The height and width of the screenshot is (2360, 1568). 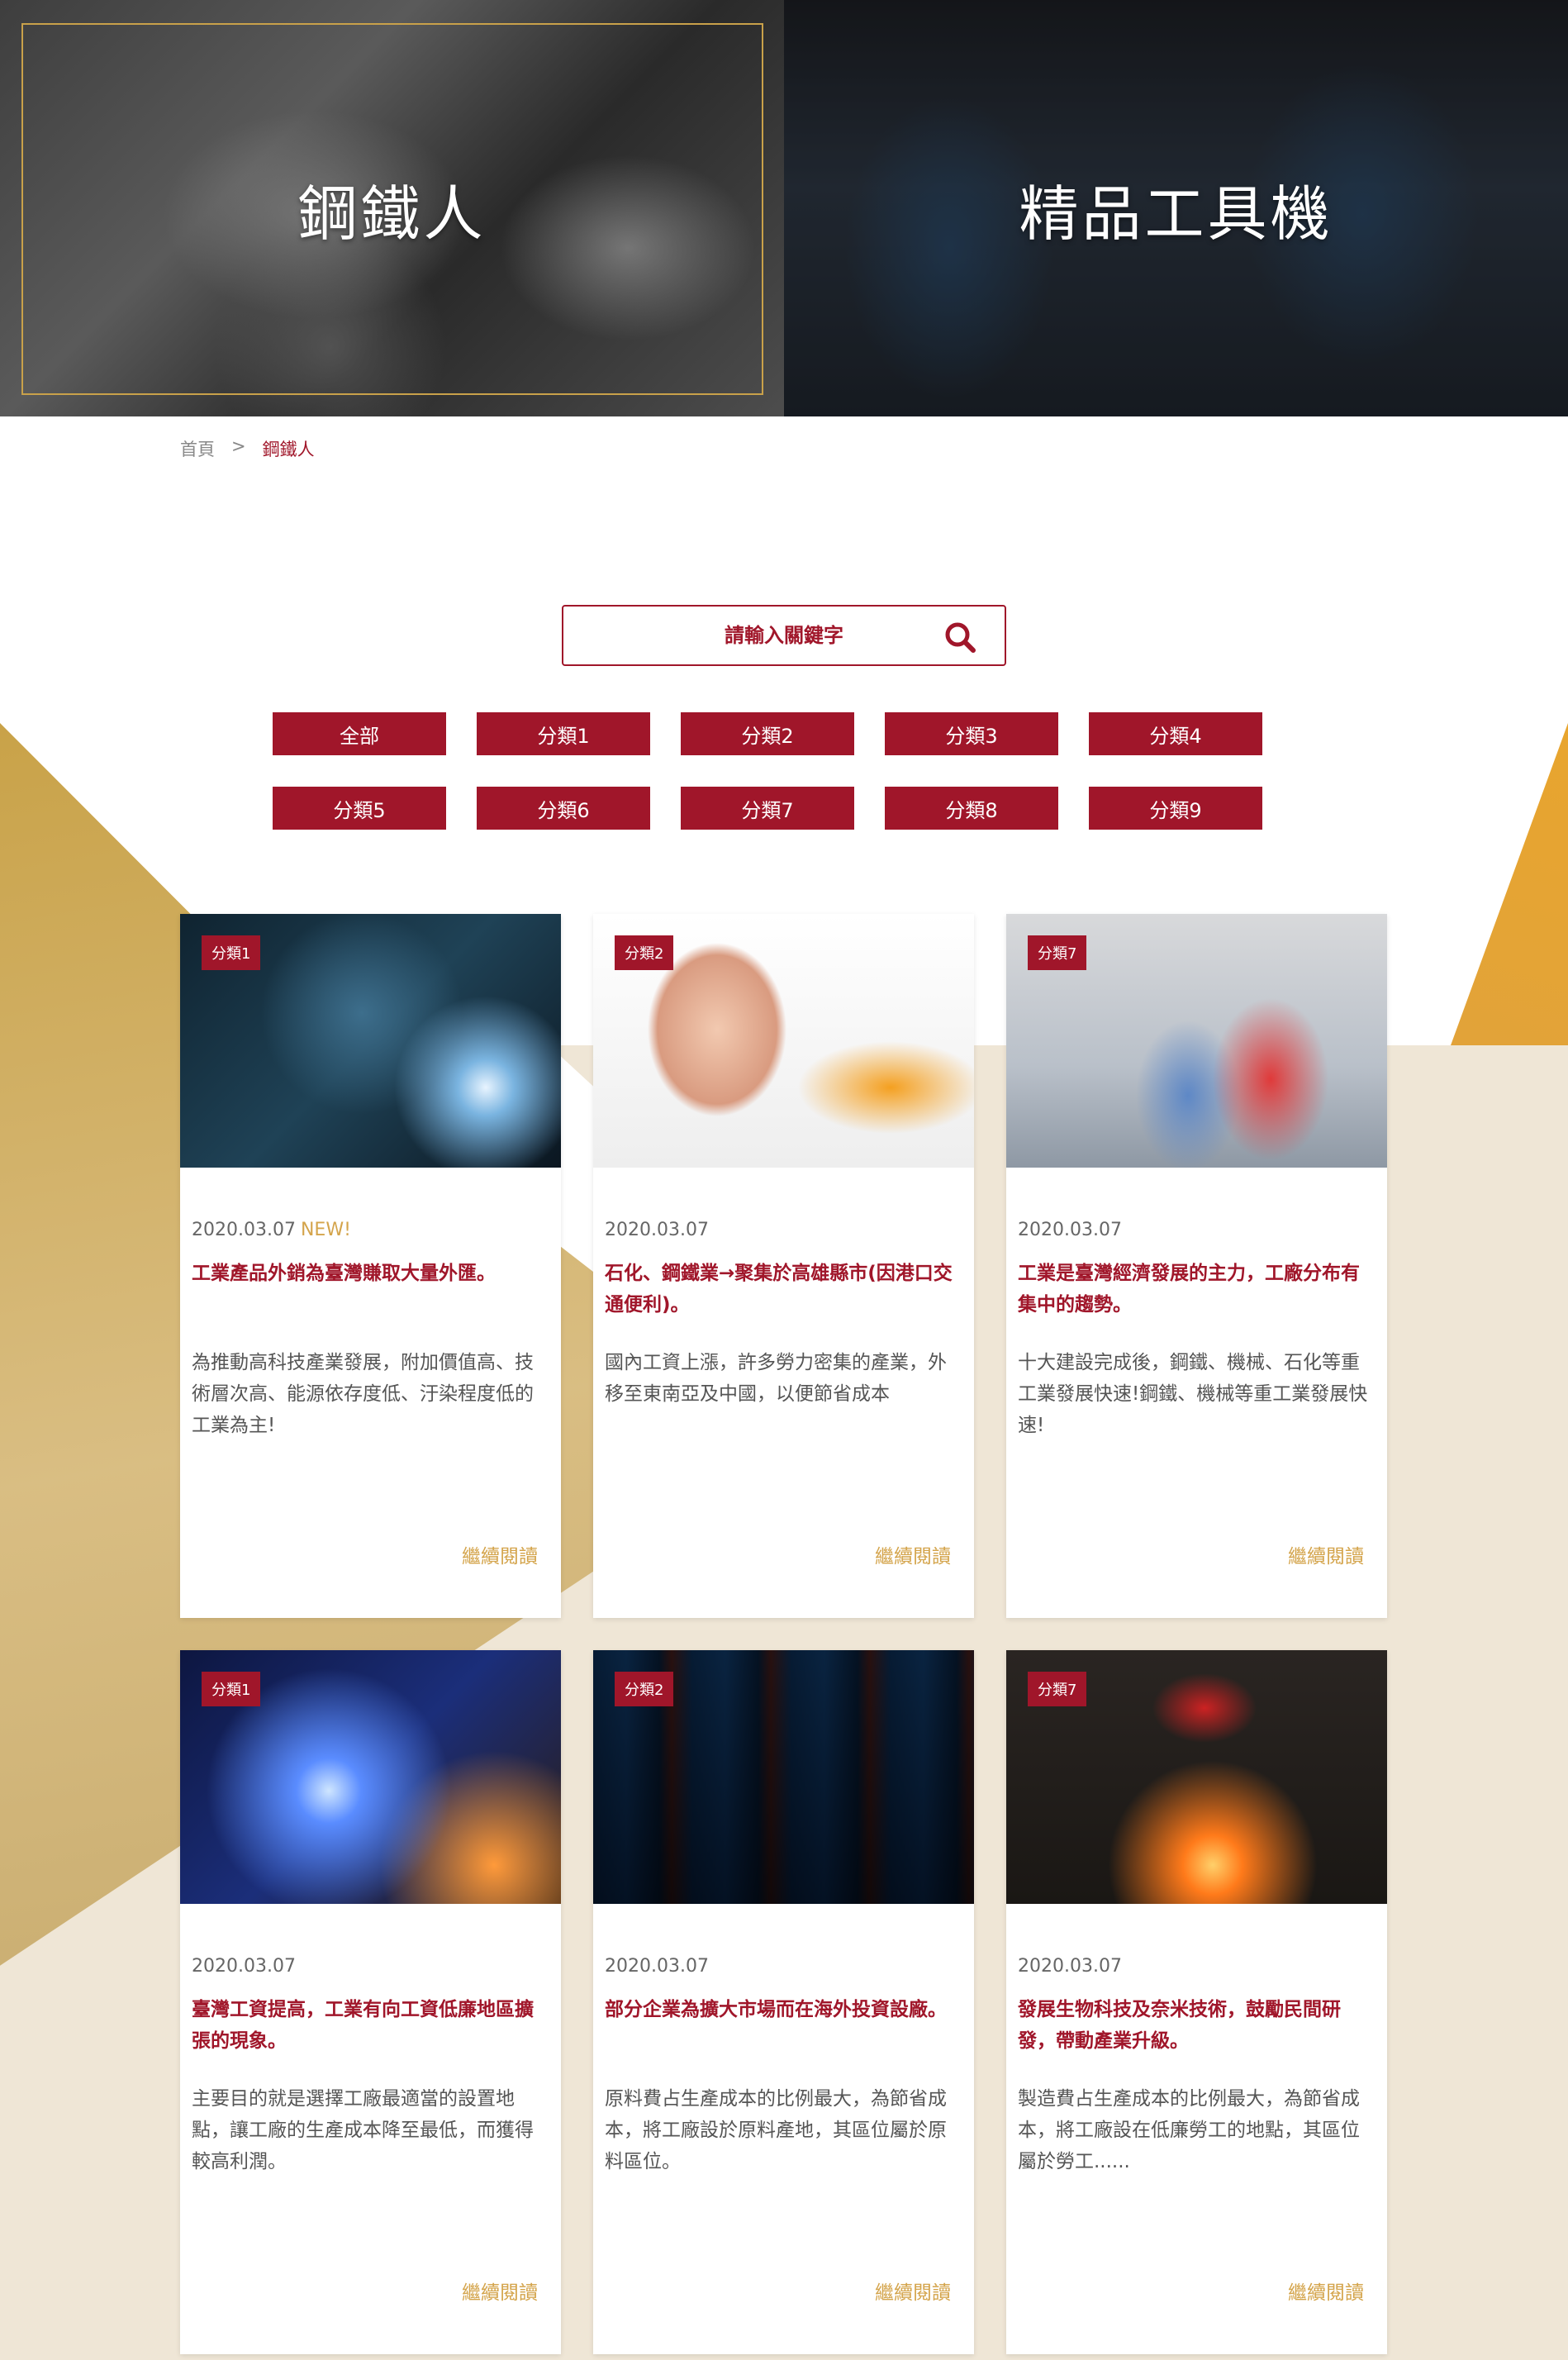 What do you see at coordinates (370, 2025) in the screenshot?
I see `article-title: 臺灣工資提高，工業有向工資低廉地區擴張的現象。` at bounding box center [370, 2025].